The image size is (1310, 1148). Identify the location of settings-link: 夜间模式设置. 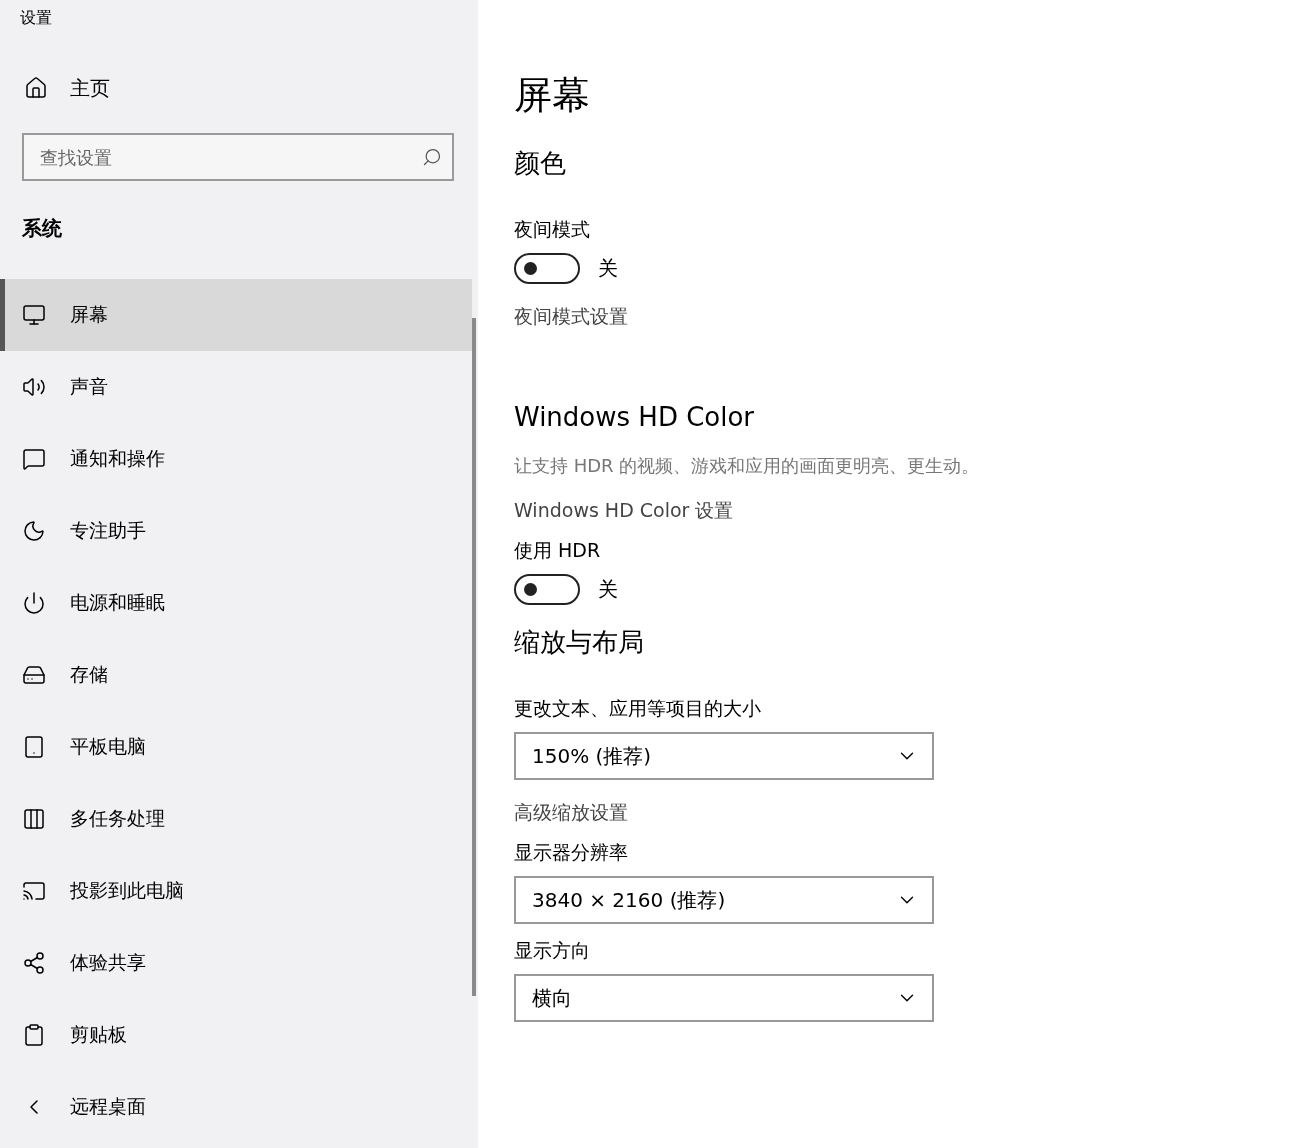
(571, 317).